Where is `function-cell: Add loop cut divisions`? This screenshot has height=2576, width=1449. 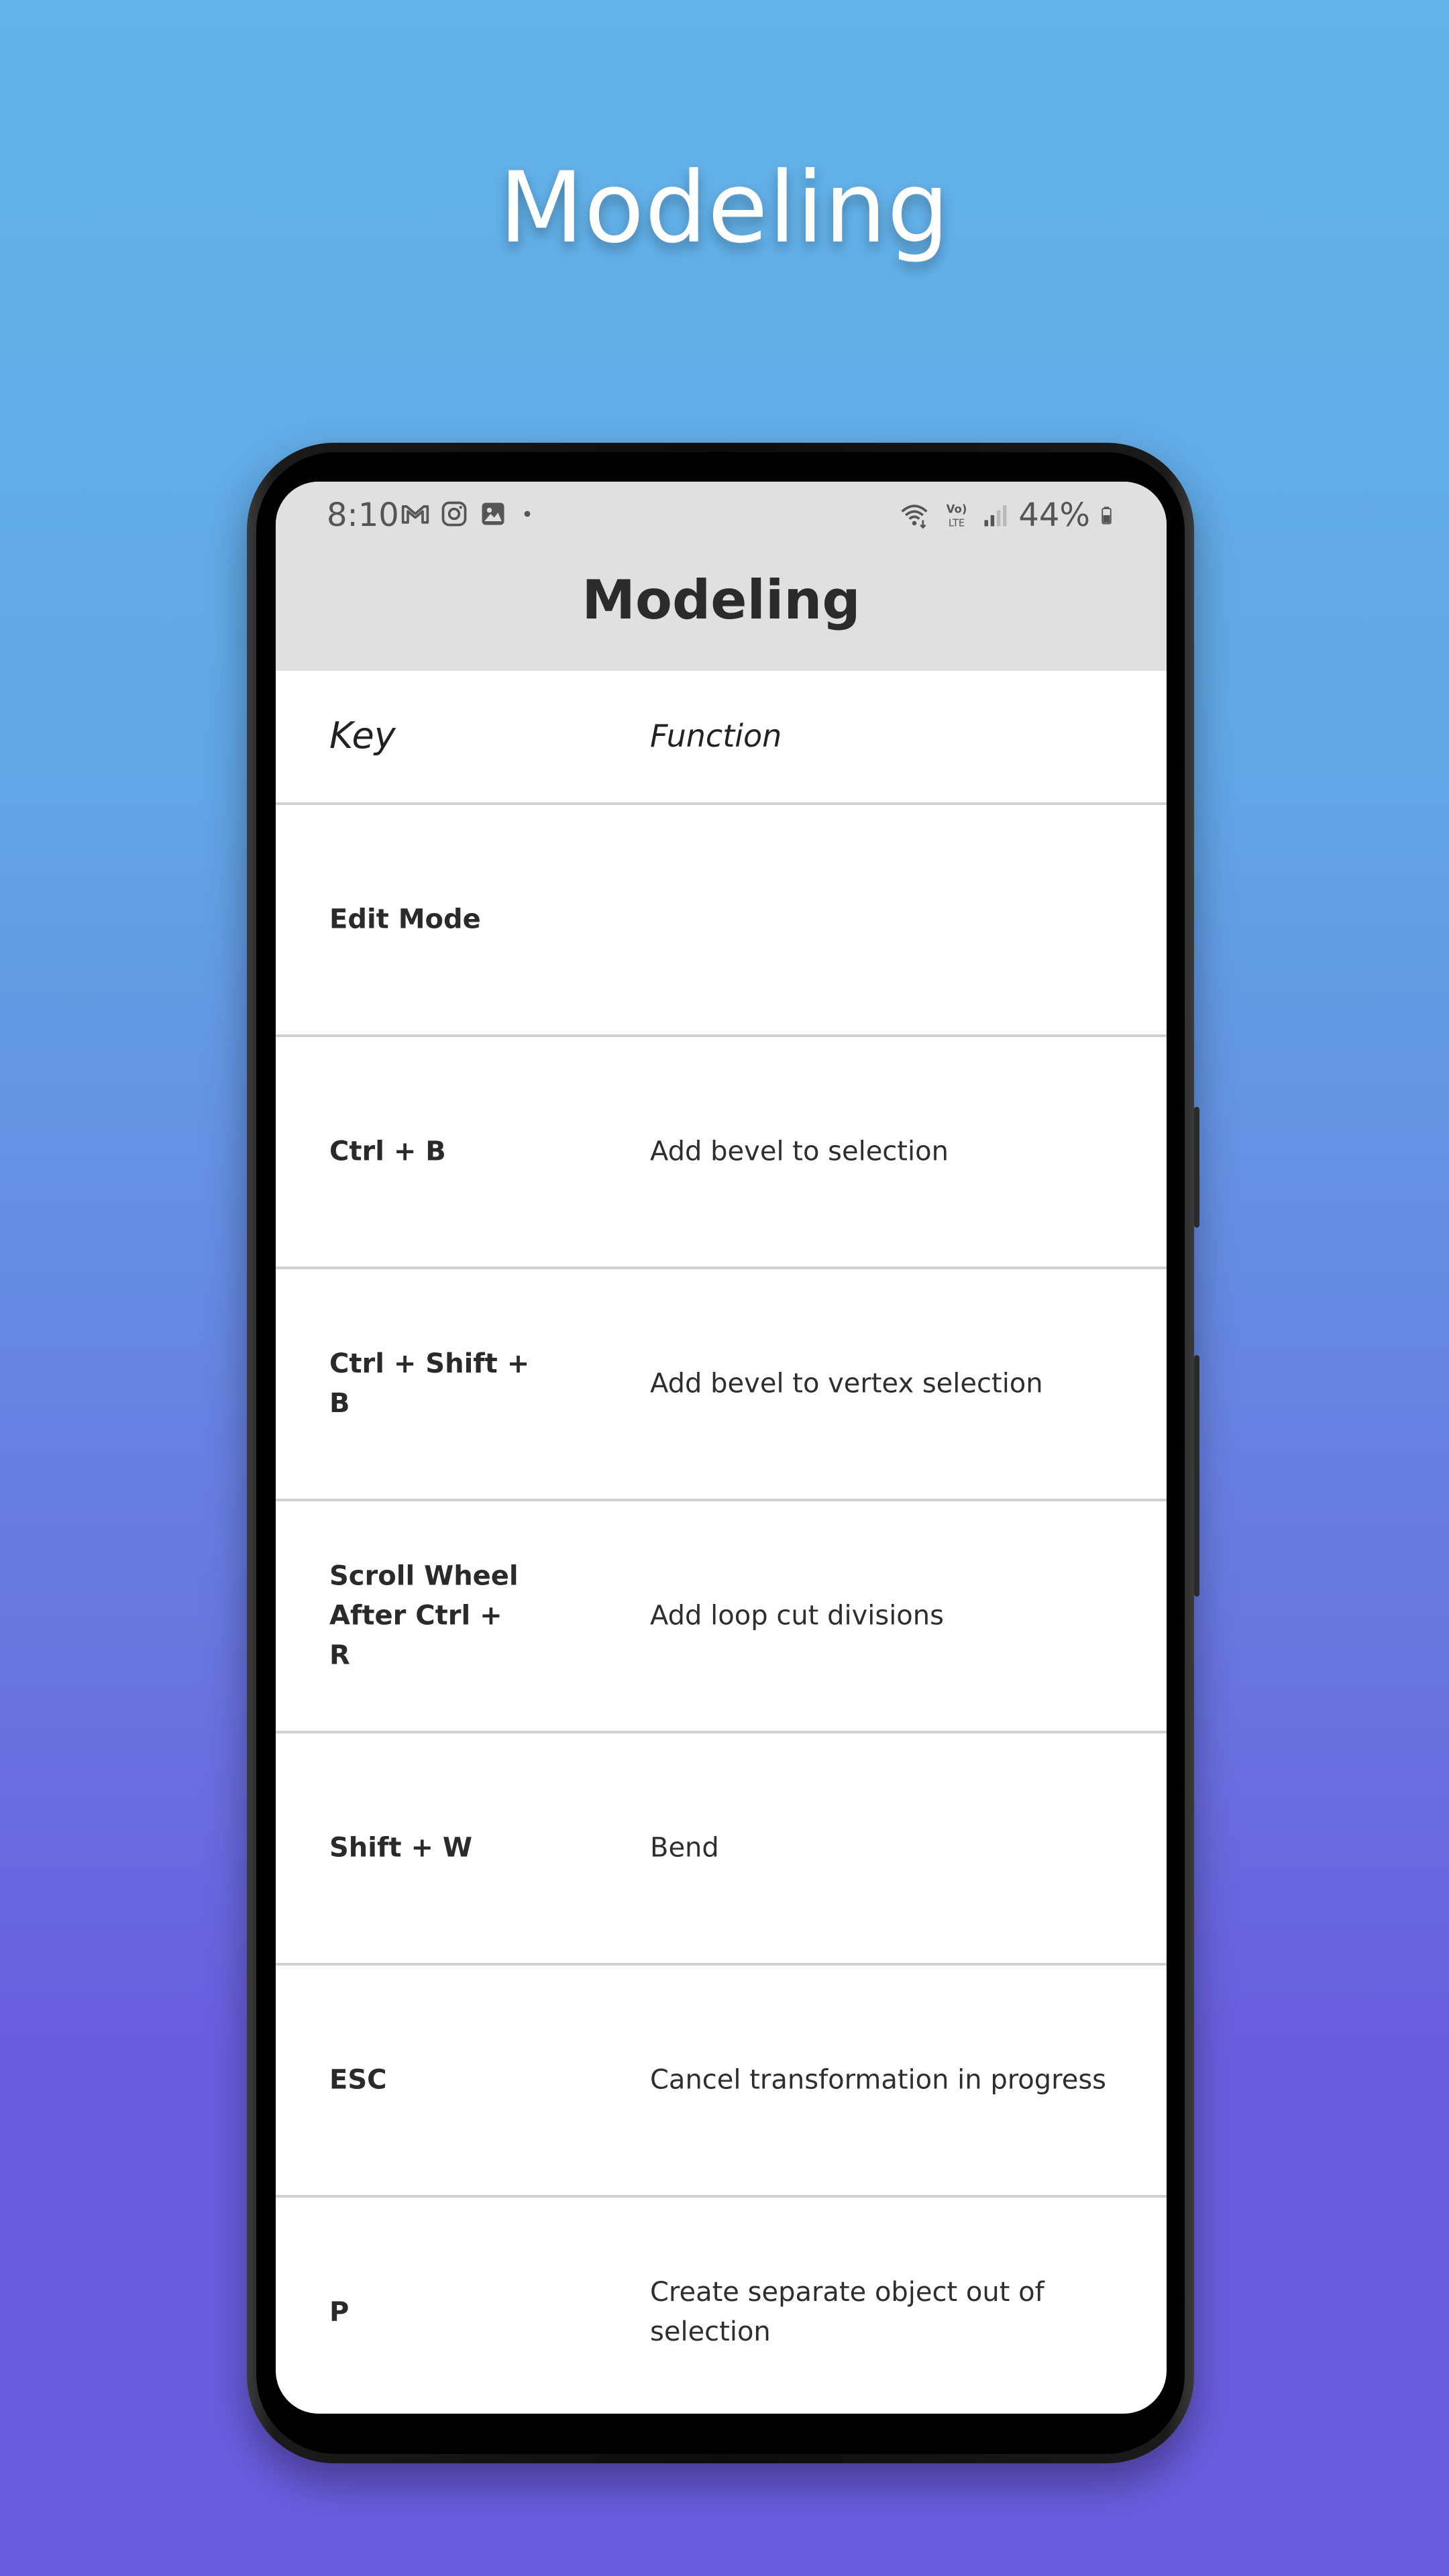 function-cell: Add loop cut divisions is located at coordinates (797, 1615).